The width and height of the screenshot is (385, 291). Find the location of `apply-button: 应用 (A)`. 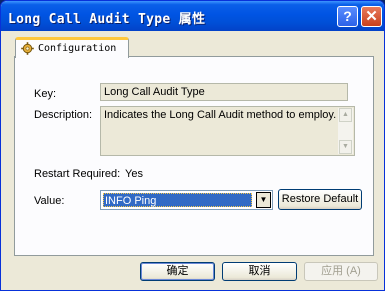

apply-button: 应用 (A) is located at coordinates (341, 271).